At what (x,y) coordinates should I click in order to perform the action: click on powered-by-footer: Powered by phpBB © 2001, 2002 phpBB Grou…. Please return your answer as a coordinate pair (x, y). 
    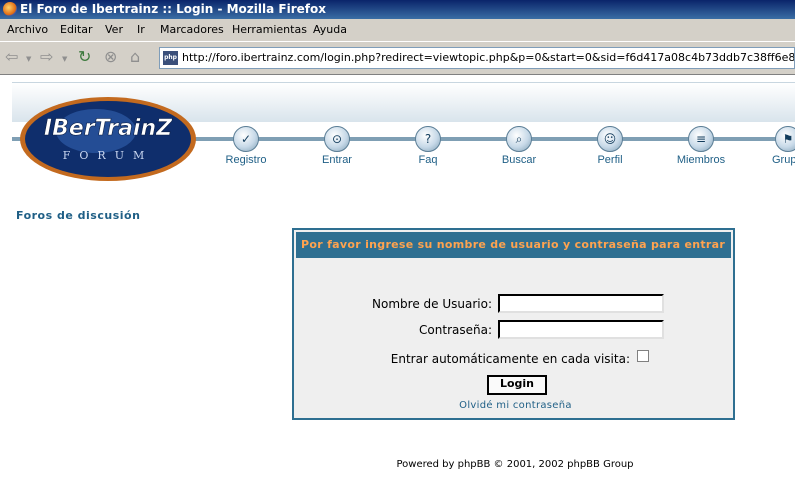
    Looking at the image, I should click on (515, 464).